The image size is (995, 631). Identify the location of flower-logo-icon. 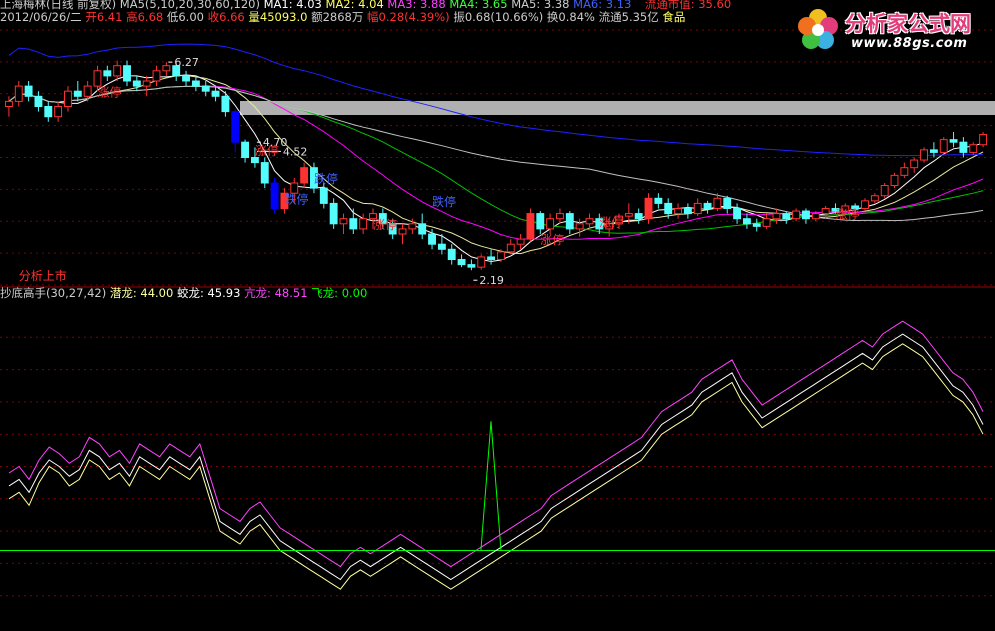
(818, 29).